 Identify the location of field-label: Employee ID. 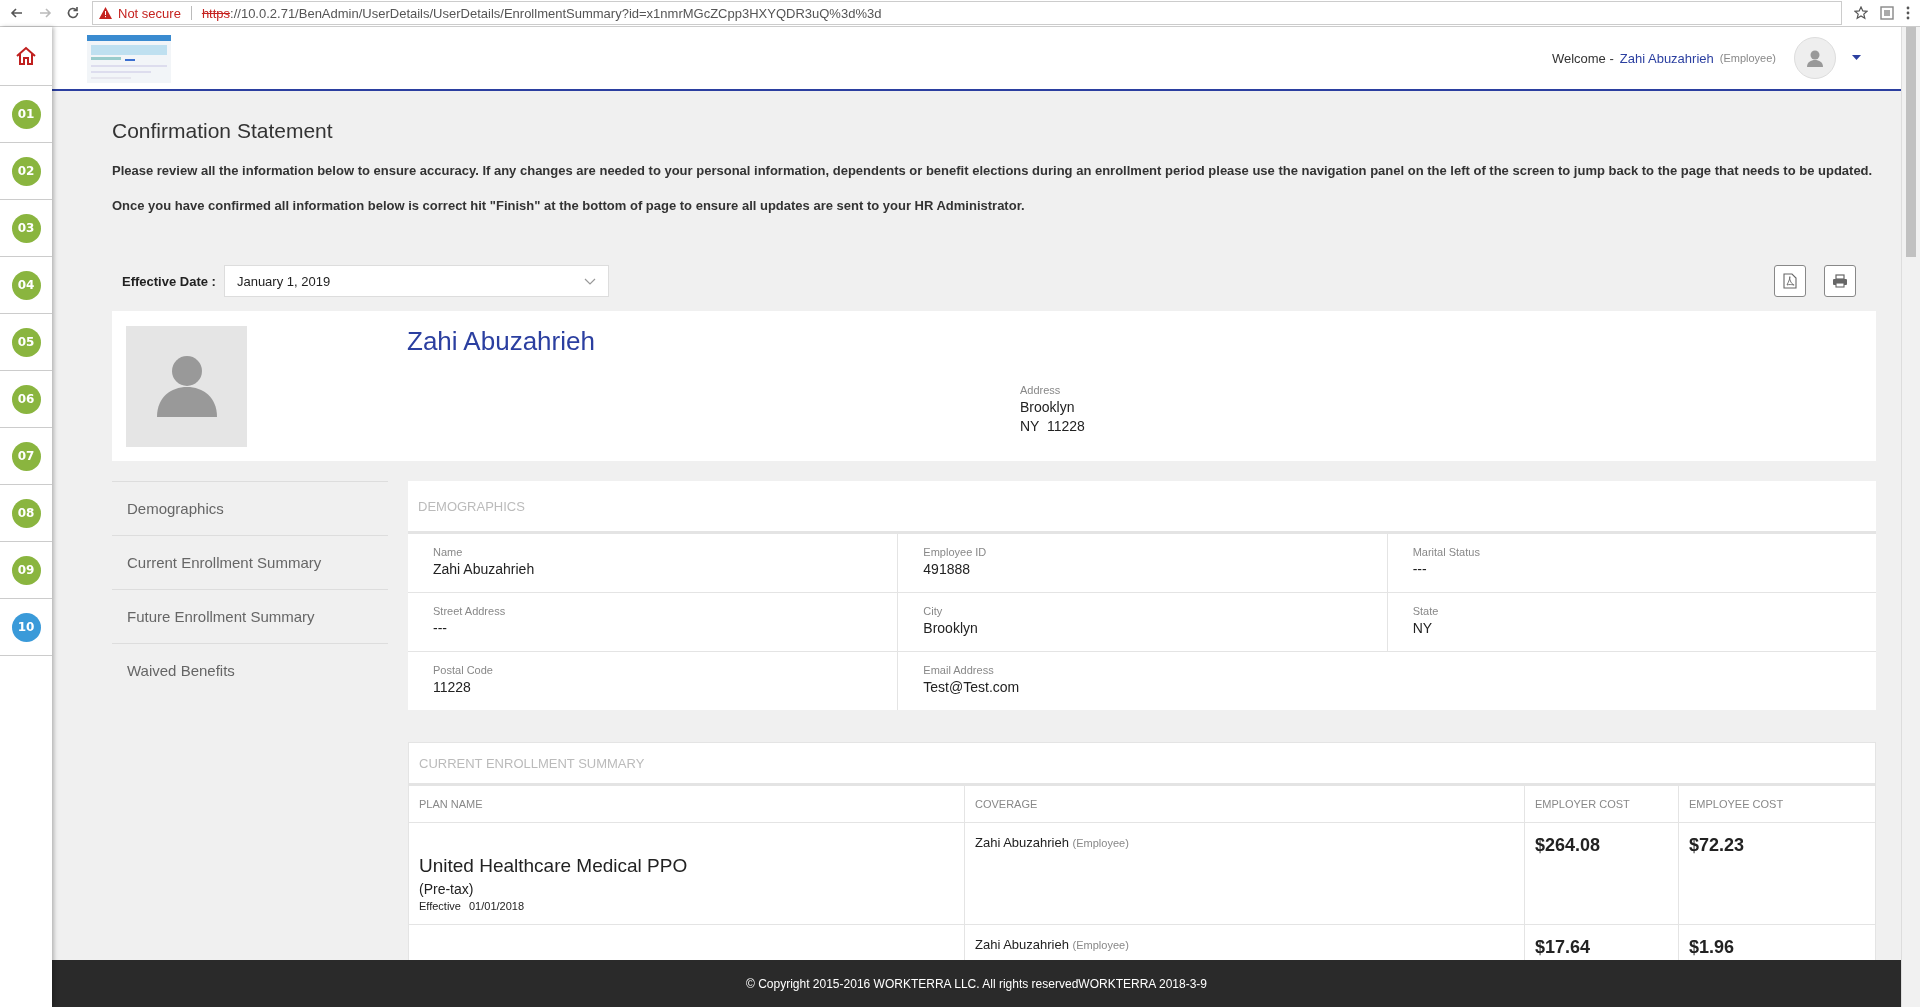
(955, 552).